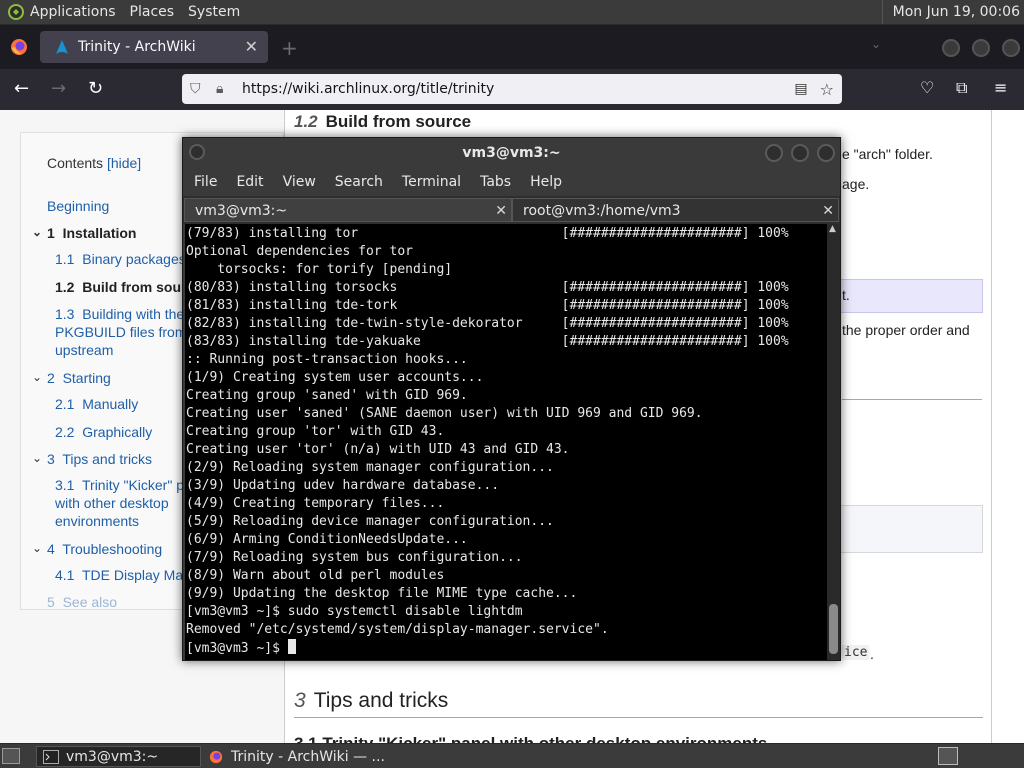  What do you see at coordinates (97, 549) in the screenshot?
I see `toc-item-troubleshooting: ⌄ 4 Troubleshooting` at bounding box center [97, 549].